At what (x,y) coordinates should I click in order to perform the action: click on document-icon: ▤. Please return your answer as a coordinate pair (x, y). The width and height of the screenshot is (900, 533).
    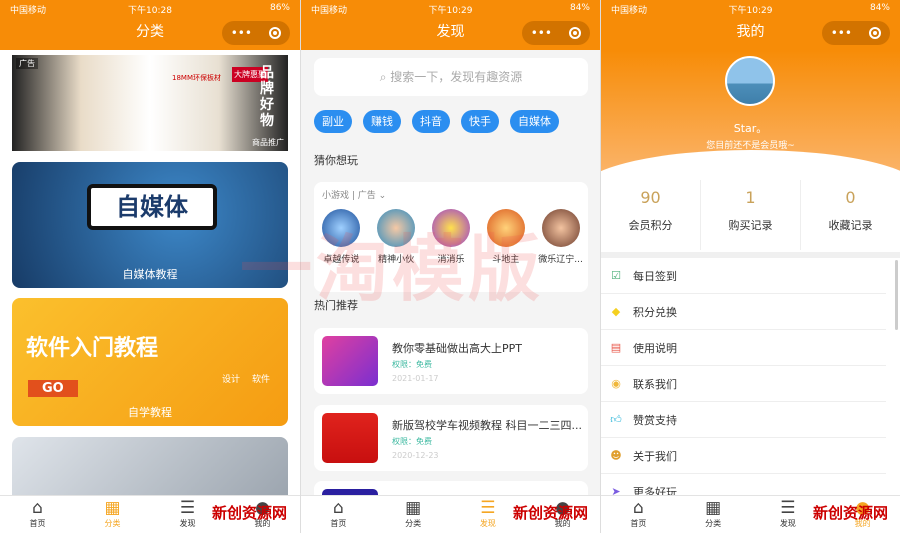
    Looking at the image, I should click on (616, 347).